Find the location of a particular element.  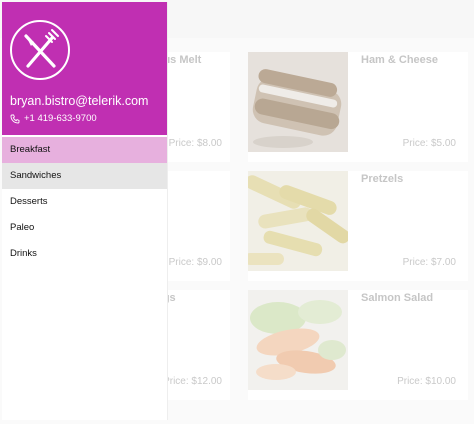

pretzels-image is located at coordinates (298, 221).